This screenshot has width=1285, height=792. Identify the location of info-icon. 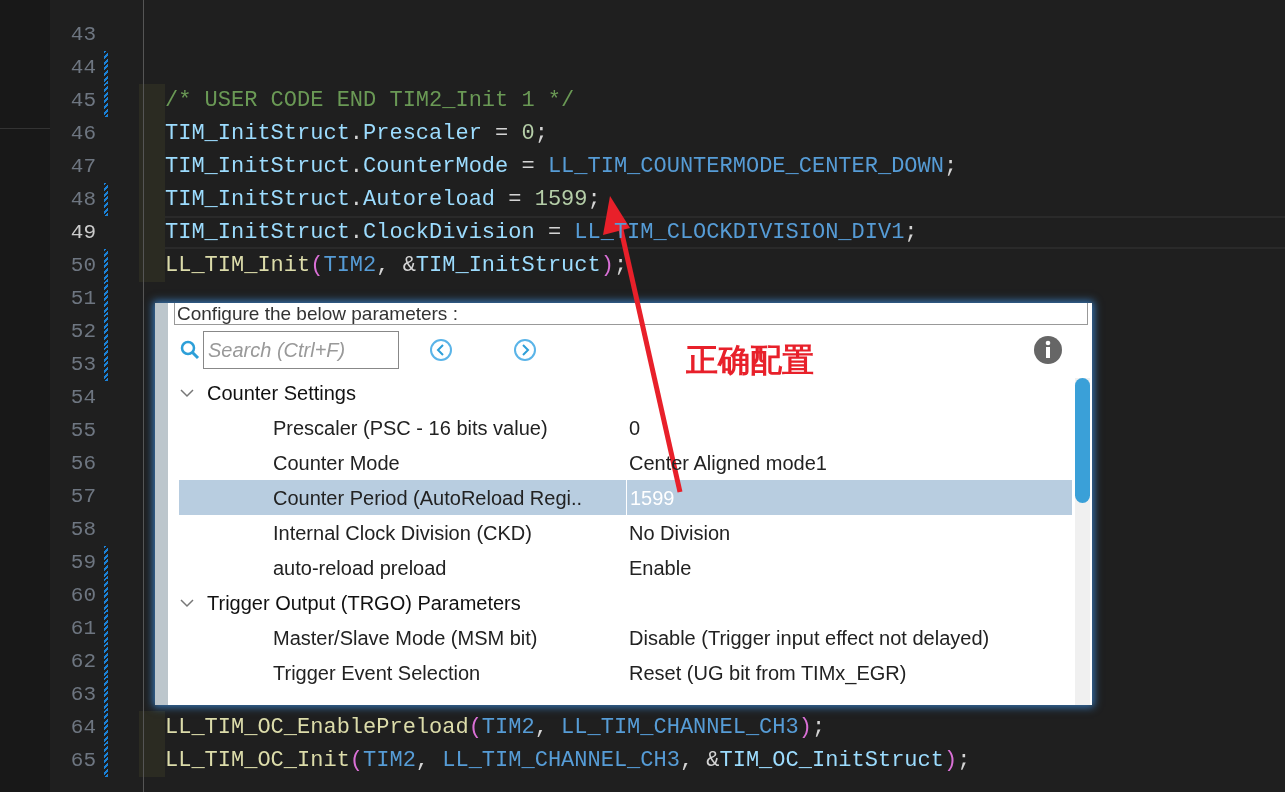
(1048, 350).